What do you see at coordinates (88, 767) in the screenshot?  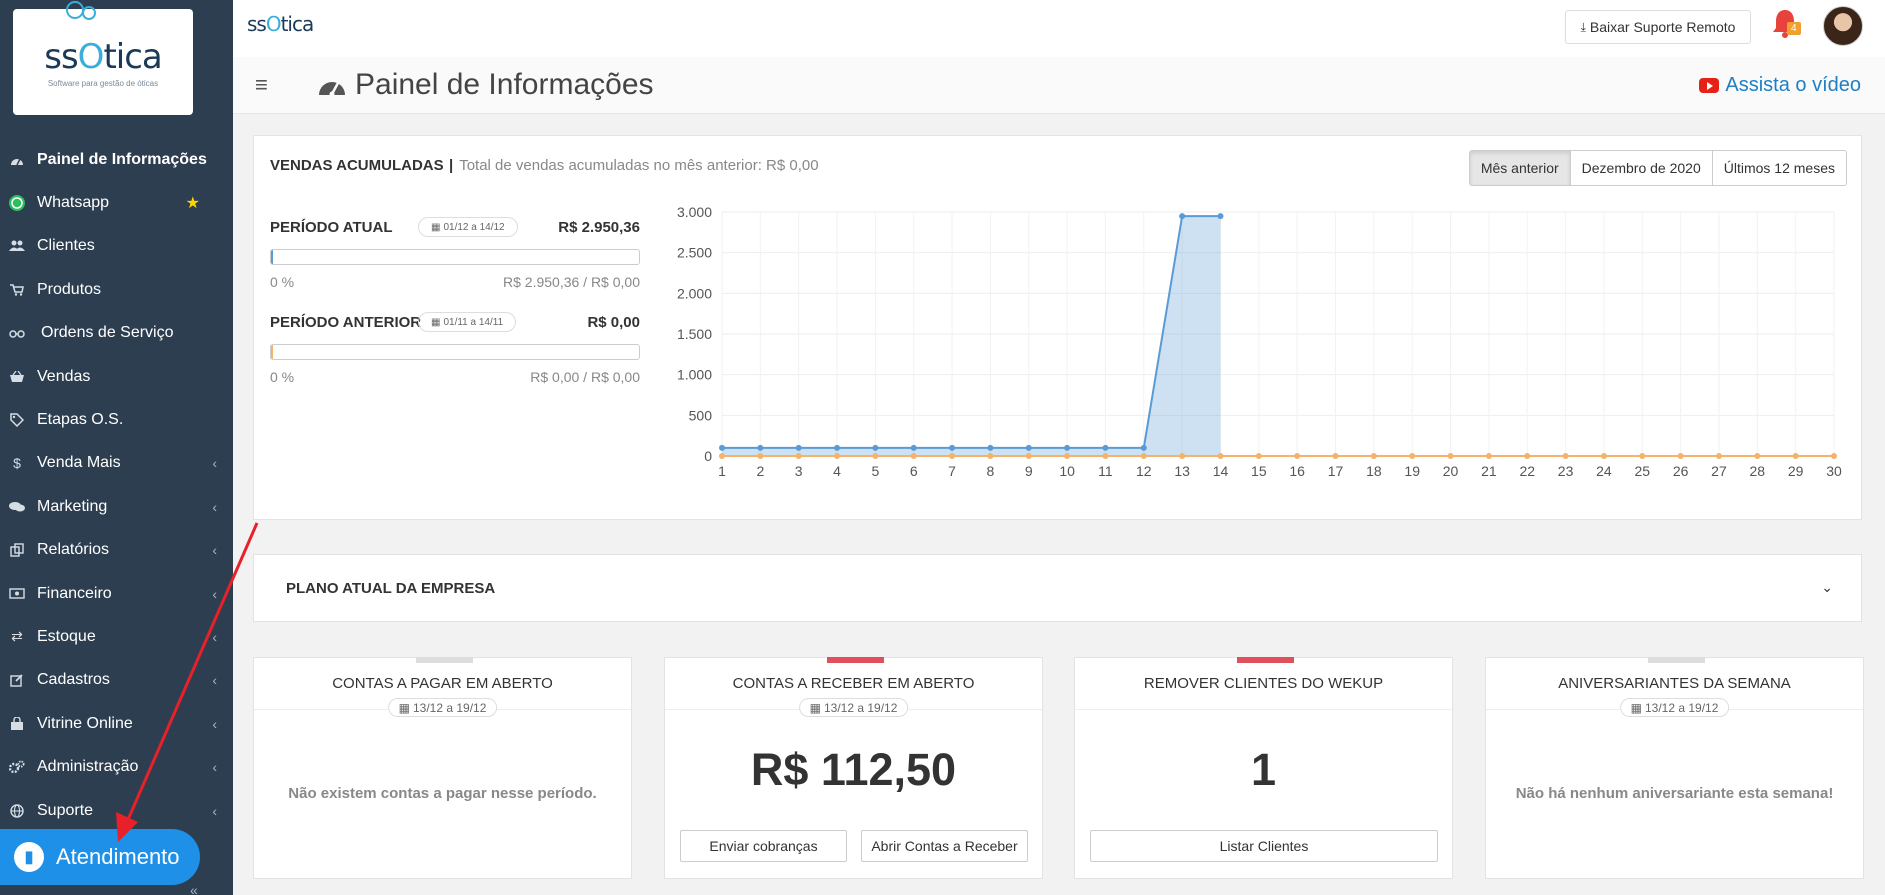 I see `sidebar-item-label: Administração` at bounding box center [88, 767].